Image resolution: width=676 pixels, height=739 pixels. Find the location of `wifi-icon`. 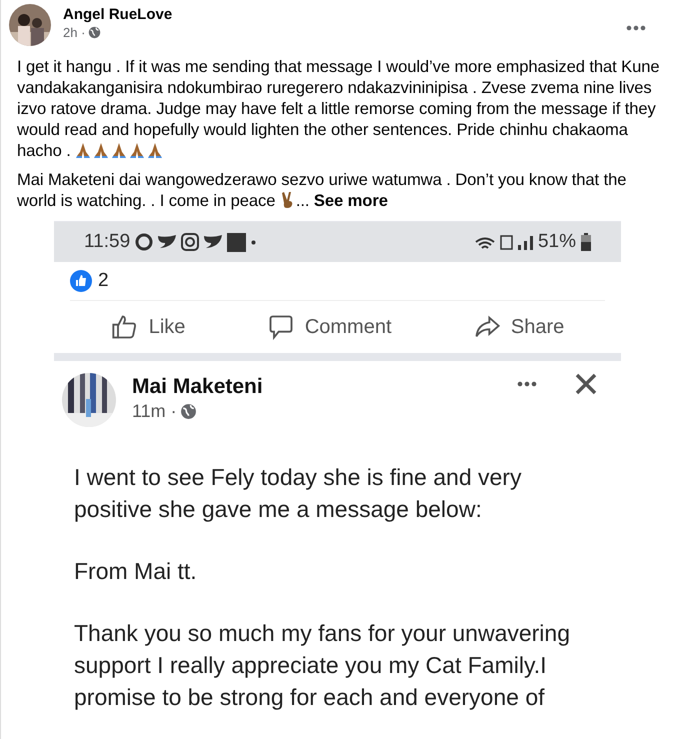

wifi-icon is located at coordinates (484, 242).